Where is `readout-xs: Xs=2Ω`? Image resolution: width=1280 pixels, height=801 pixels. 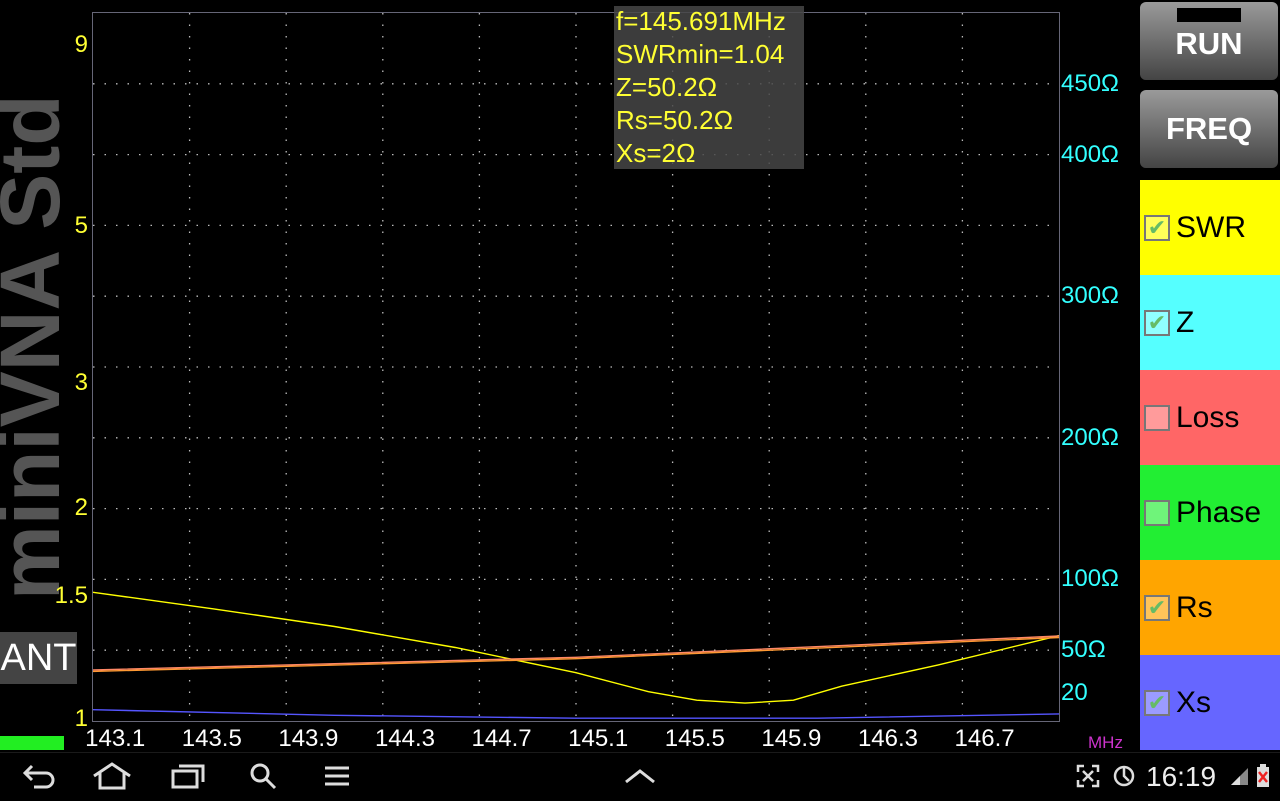 readout-xs: Xs=2Ω is located at coordinates (656, 153).